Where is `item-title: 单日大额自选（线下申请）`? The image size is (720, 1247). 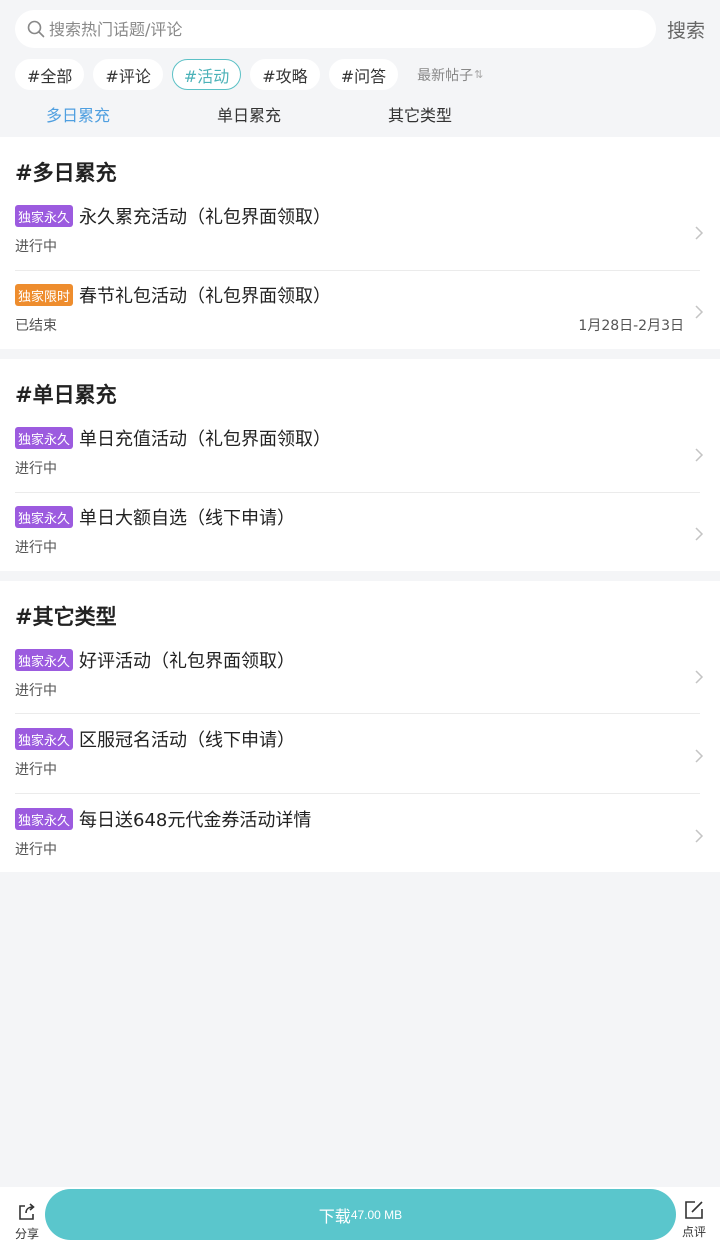 item-title: 单日大额自选（线下申请） is located at coordinates (187, 518).